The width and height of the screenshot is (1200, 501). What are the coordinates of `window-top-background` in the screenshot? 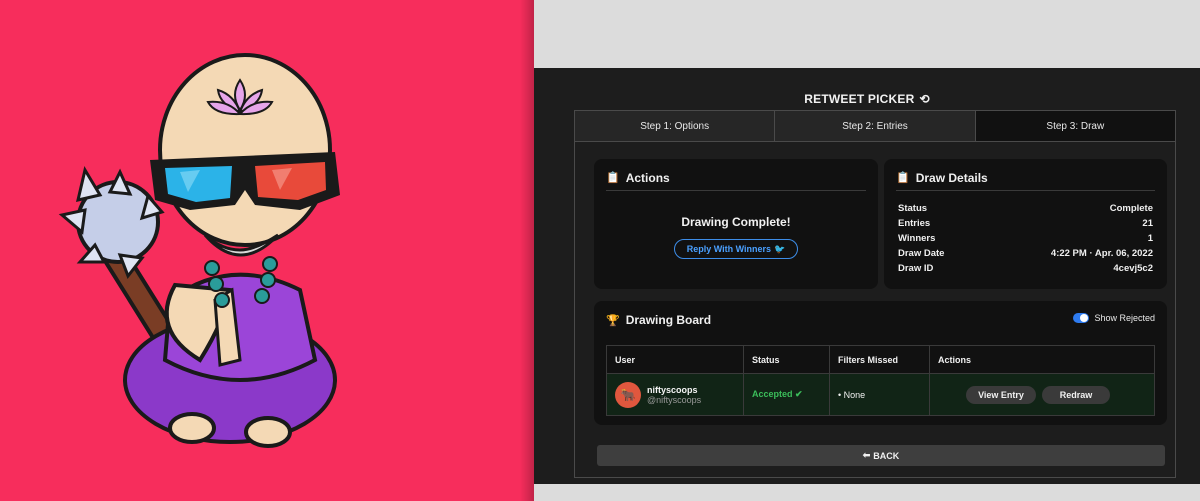 It's located at (867, 34).